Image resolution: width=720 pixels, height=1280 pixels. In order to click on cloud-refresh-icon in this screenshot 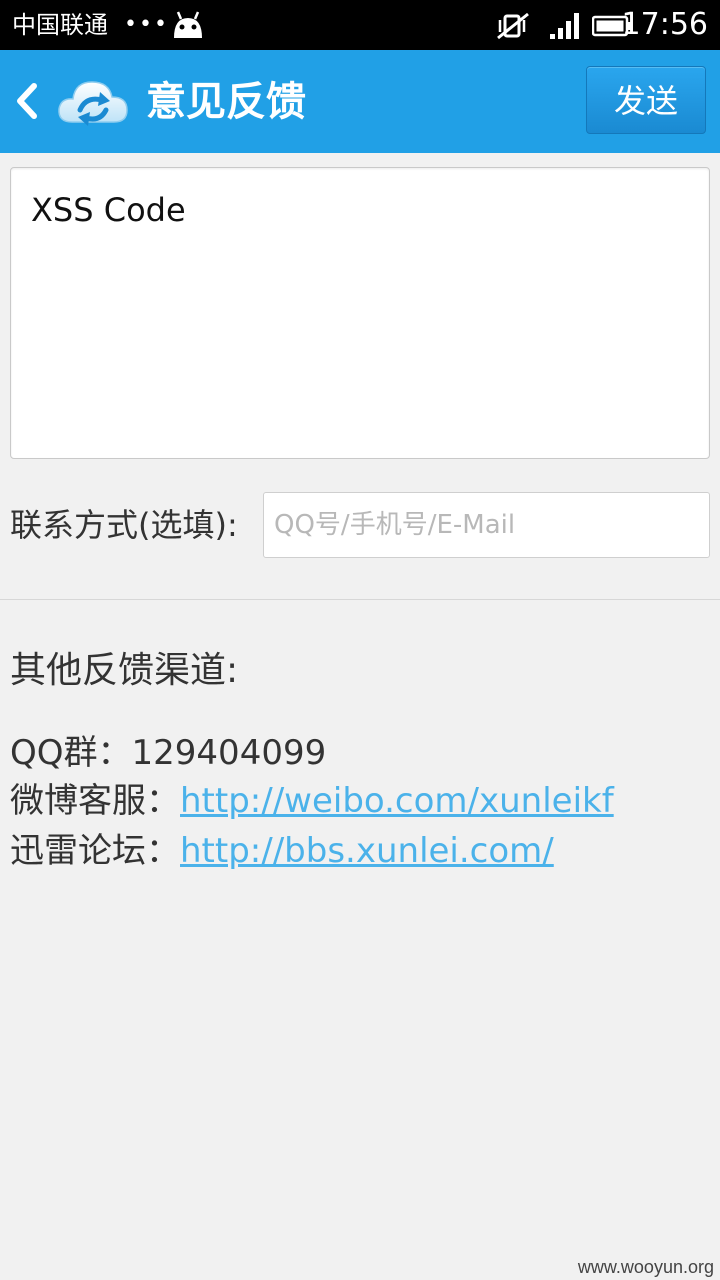, I will do `click(93, 103)`.